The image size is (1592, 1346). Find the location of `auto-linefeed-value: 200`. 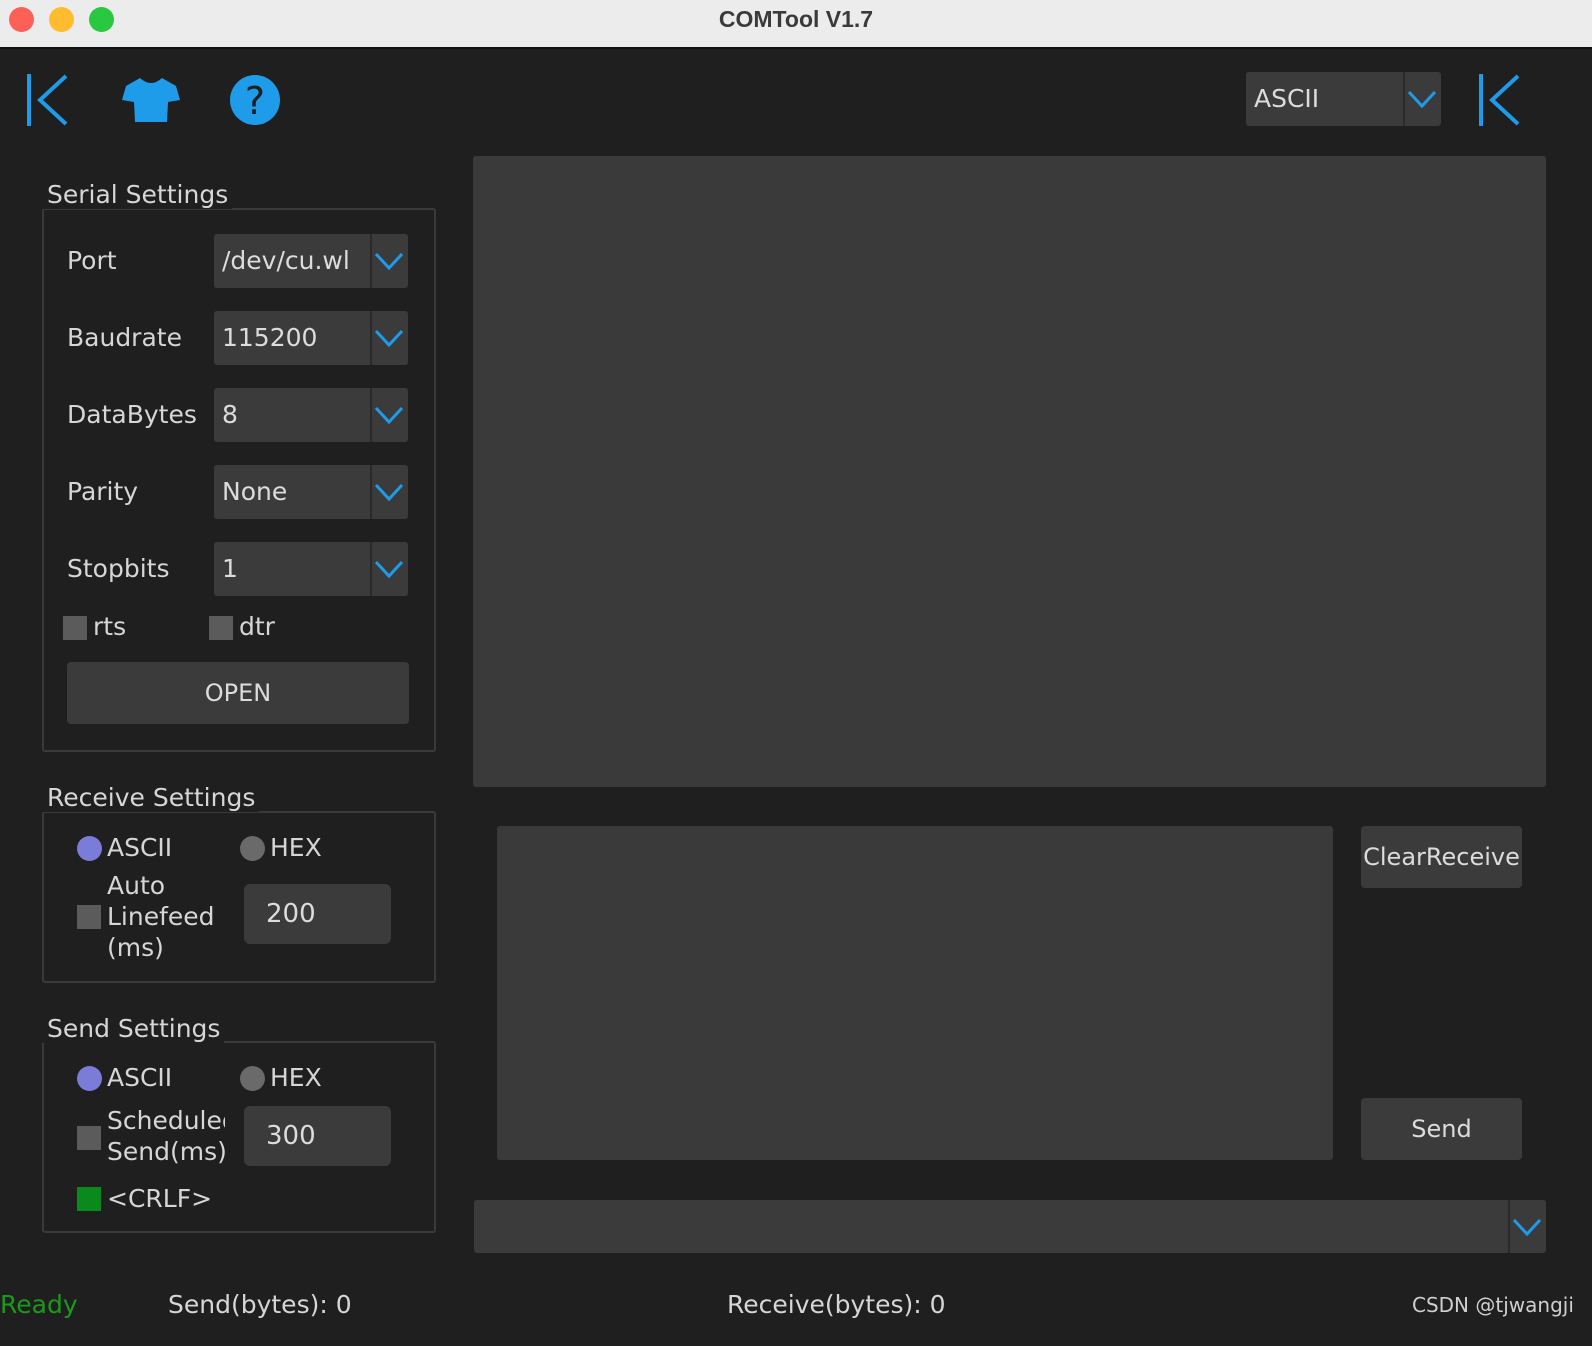

auto-linefeed-value: 200 is located at coordinates (291, 914).